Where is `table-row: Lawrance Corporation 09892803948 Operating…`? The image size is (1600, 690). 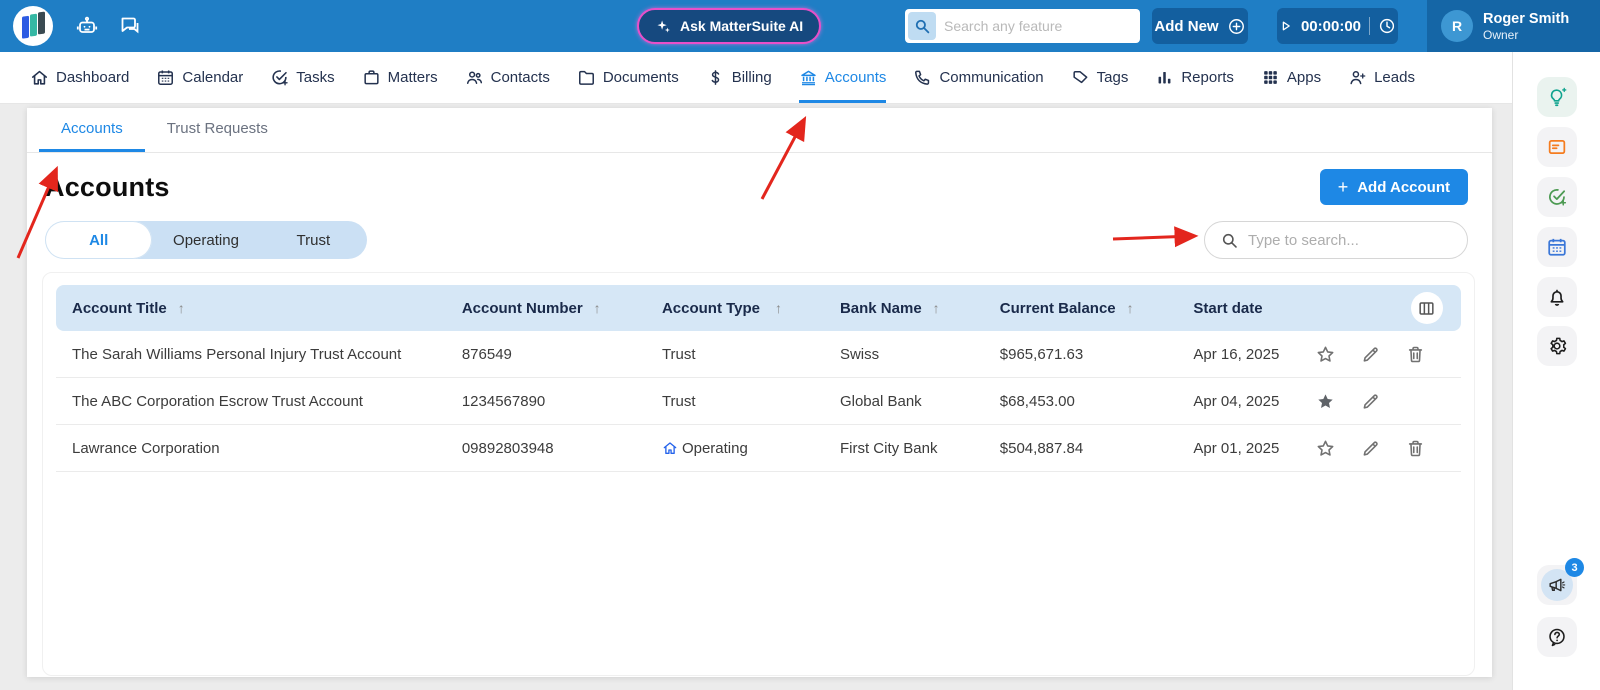
table-row: Lawrance Corporation 09892803948 Operating… is located at coordinates (758, 448).